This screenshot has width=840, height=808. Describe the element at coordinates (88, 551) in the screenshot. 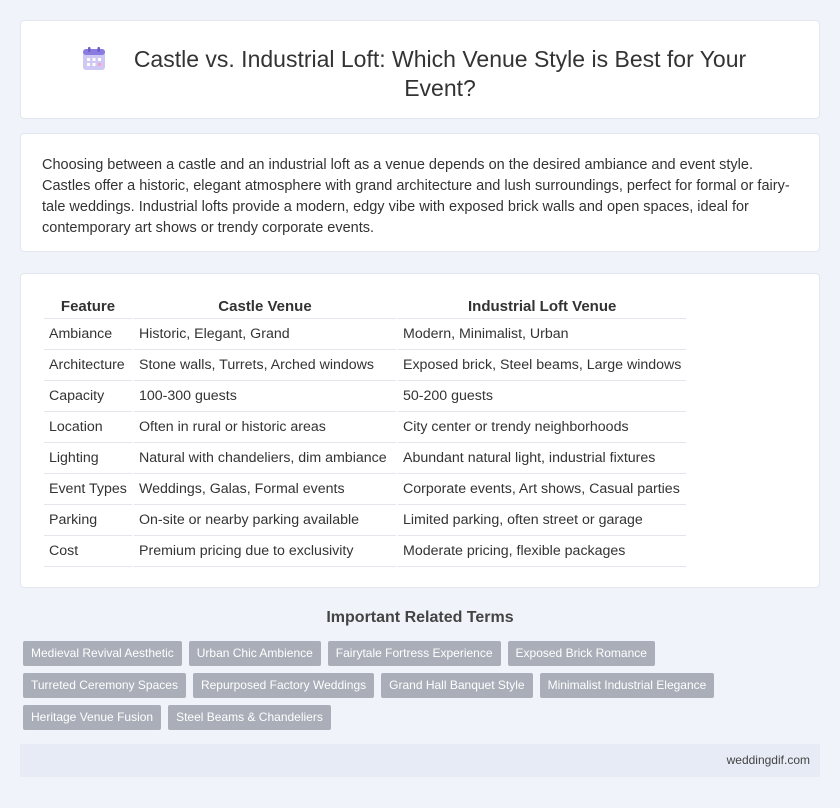

I see `feature-cell: Cost` at that location.